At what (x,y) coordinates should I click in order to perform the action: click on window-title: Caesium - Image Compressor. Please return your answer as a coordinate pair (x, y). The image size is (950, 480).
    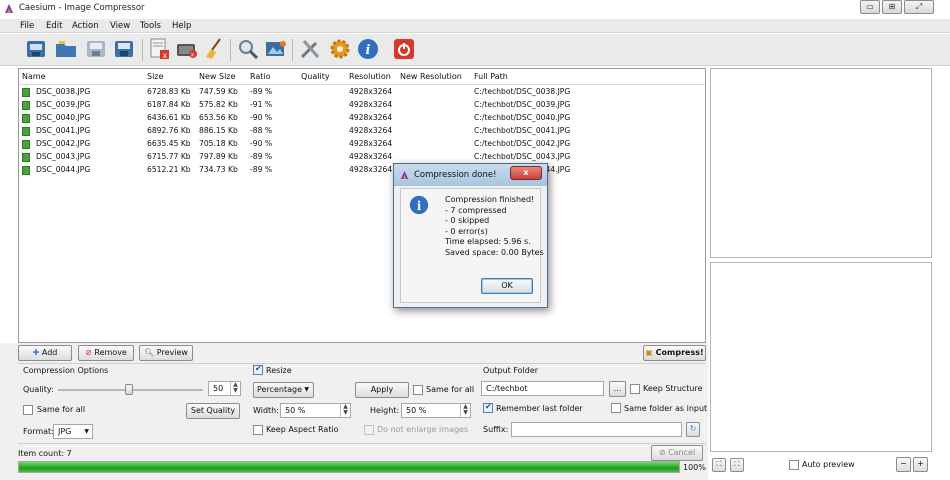
    Looking at the image, I should click on (82, 8).